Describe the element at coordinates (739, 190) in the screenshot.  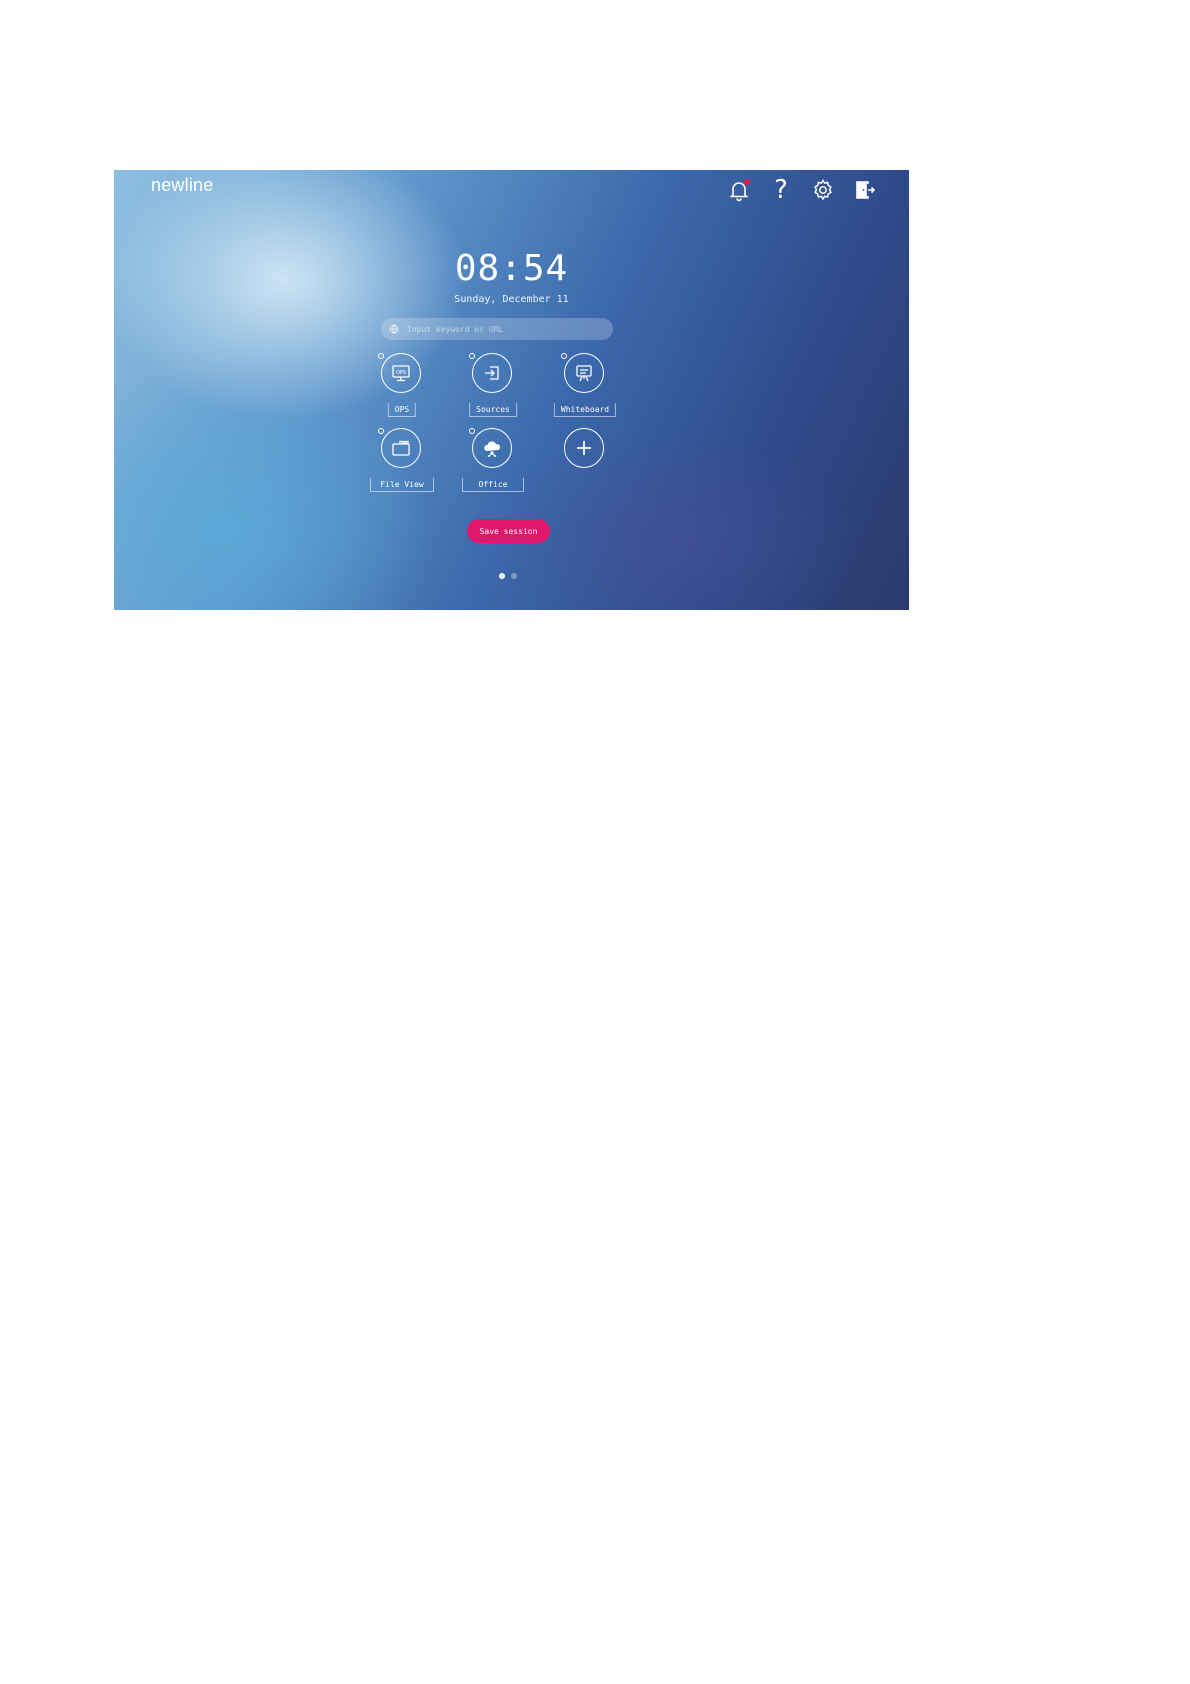
I see `notification-button` at that location.